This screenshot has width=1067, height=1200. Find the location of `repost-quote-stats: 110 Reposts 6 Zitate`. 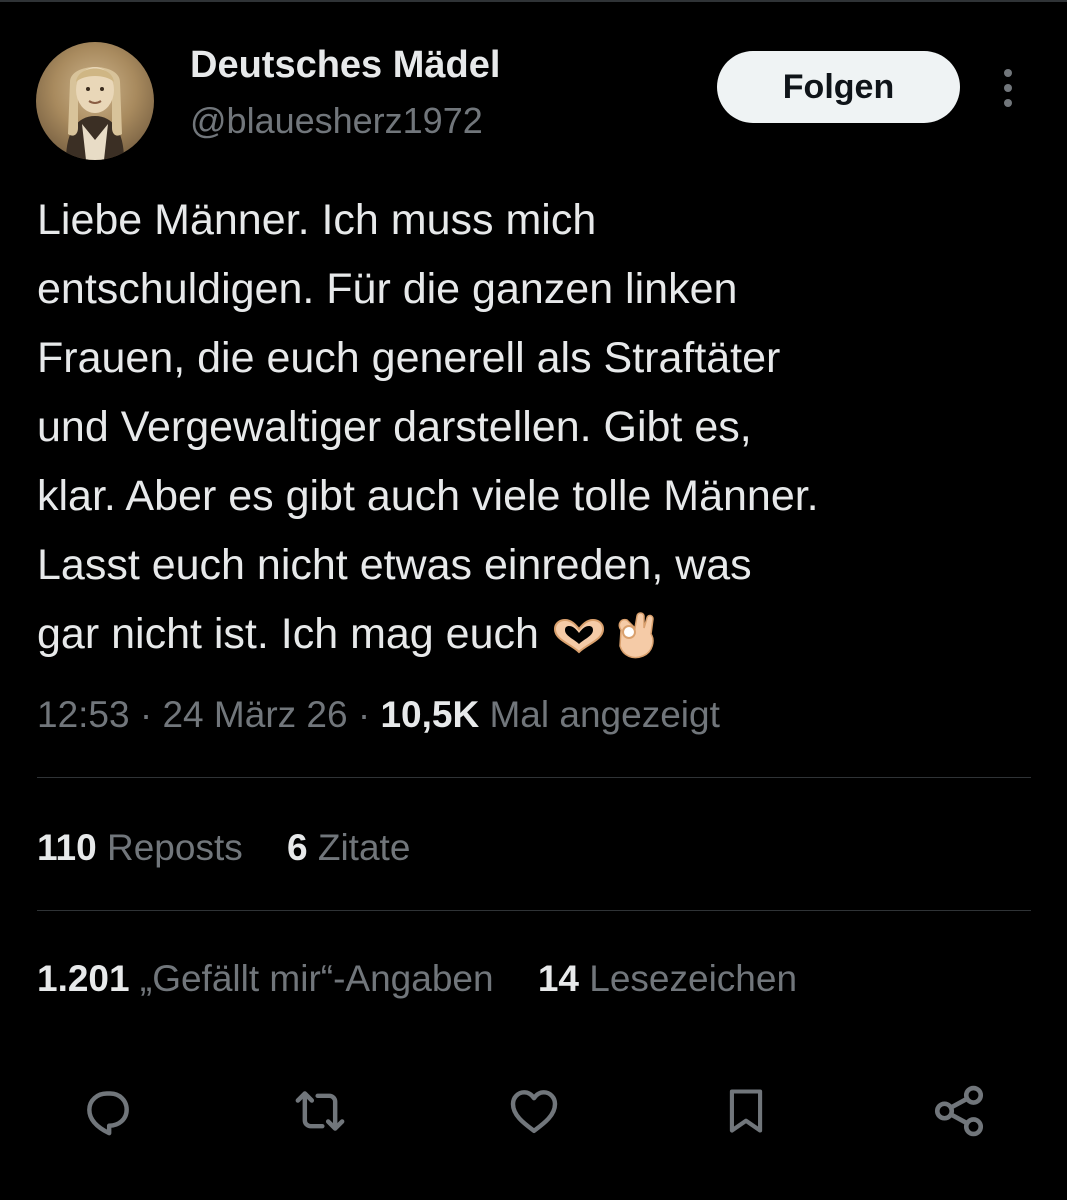

repost-quote-stats: 110 Reposts 6 Zitate is located at coordinates (223, 848).